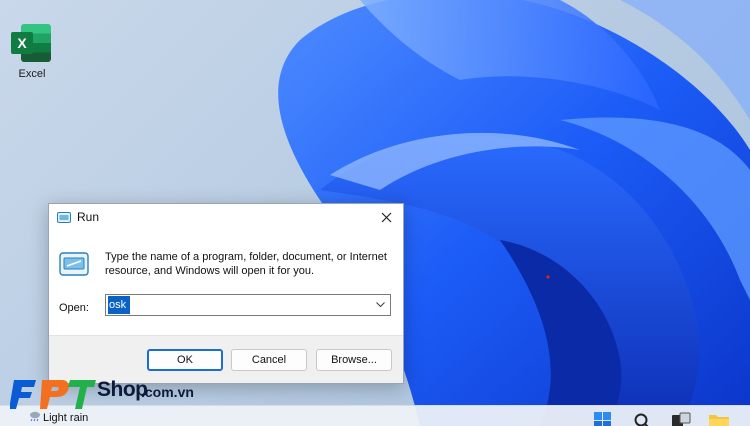 This screenshot has width=750, height=426. Describe the element at coordinates (74, 308) in the screenshot. I see `open-label: Open:` at that location.